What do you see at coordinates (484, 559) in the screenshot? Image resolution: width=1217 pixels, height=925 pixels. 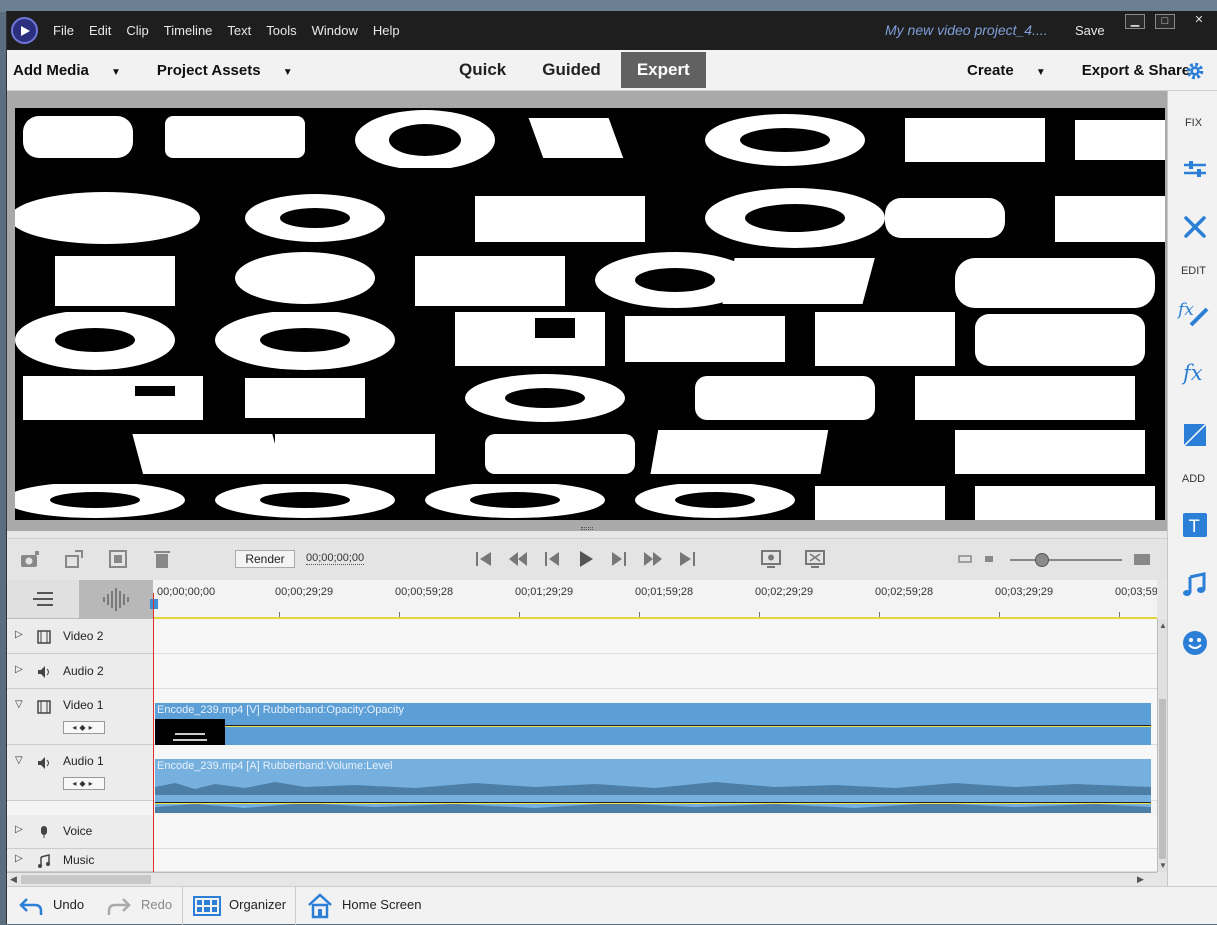 I see `go-to-start-icon` at bounding box center [484, 559].